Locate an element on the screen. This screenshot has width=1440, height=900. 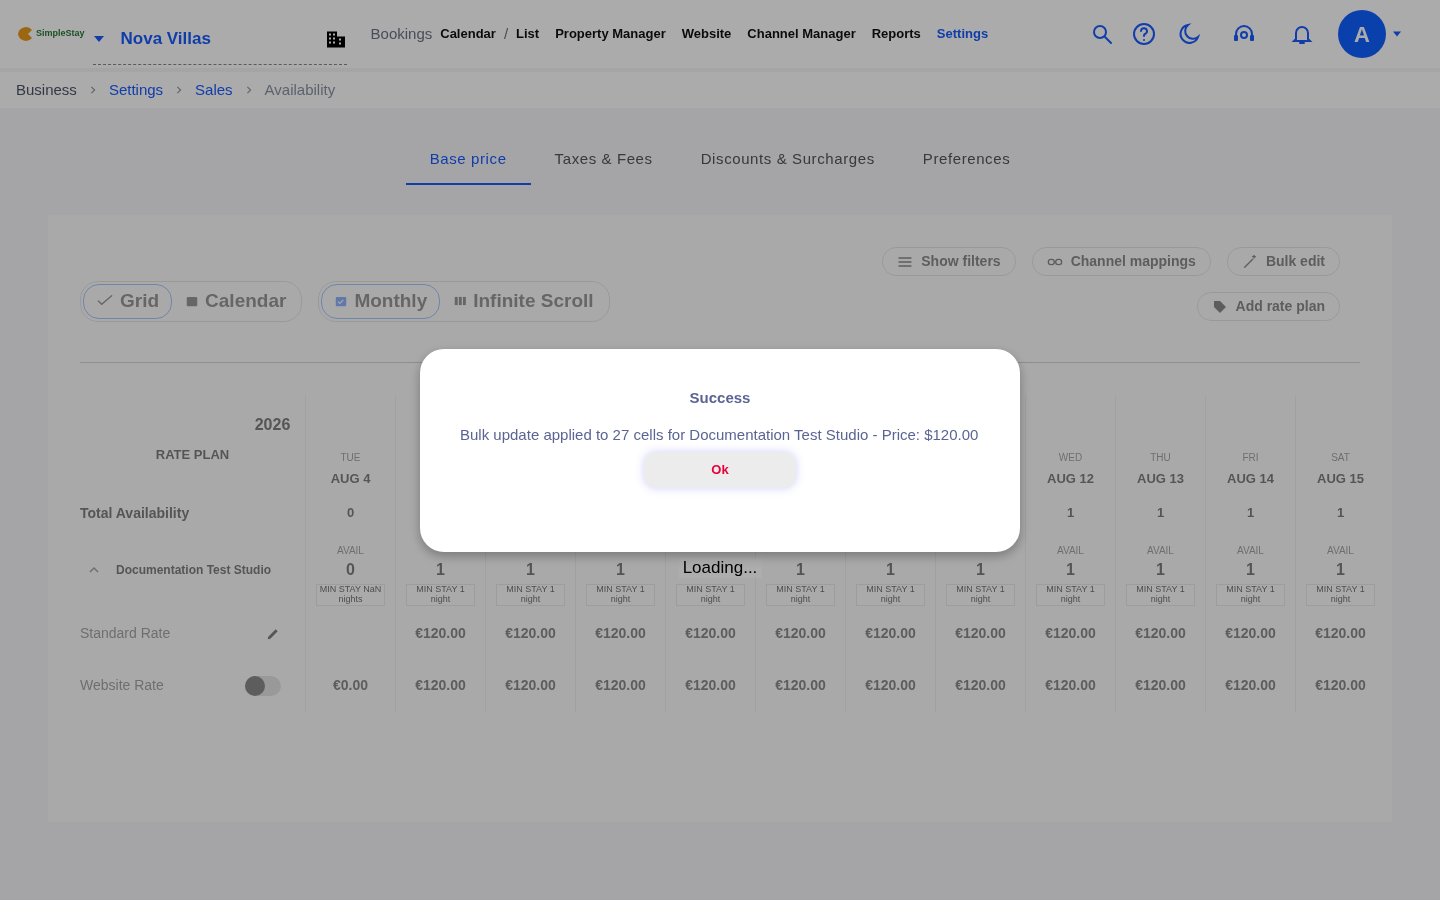
nav-link: Settings is located at coordinates (962, 34).